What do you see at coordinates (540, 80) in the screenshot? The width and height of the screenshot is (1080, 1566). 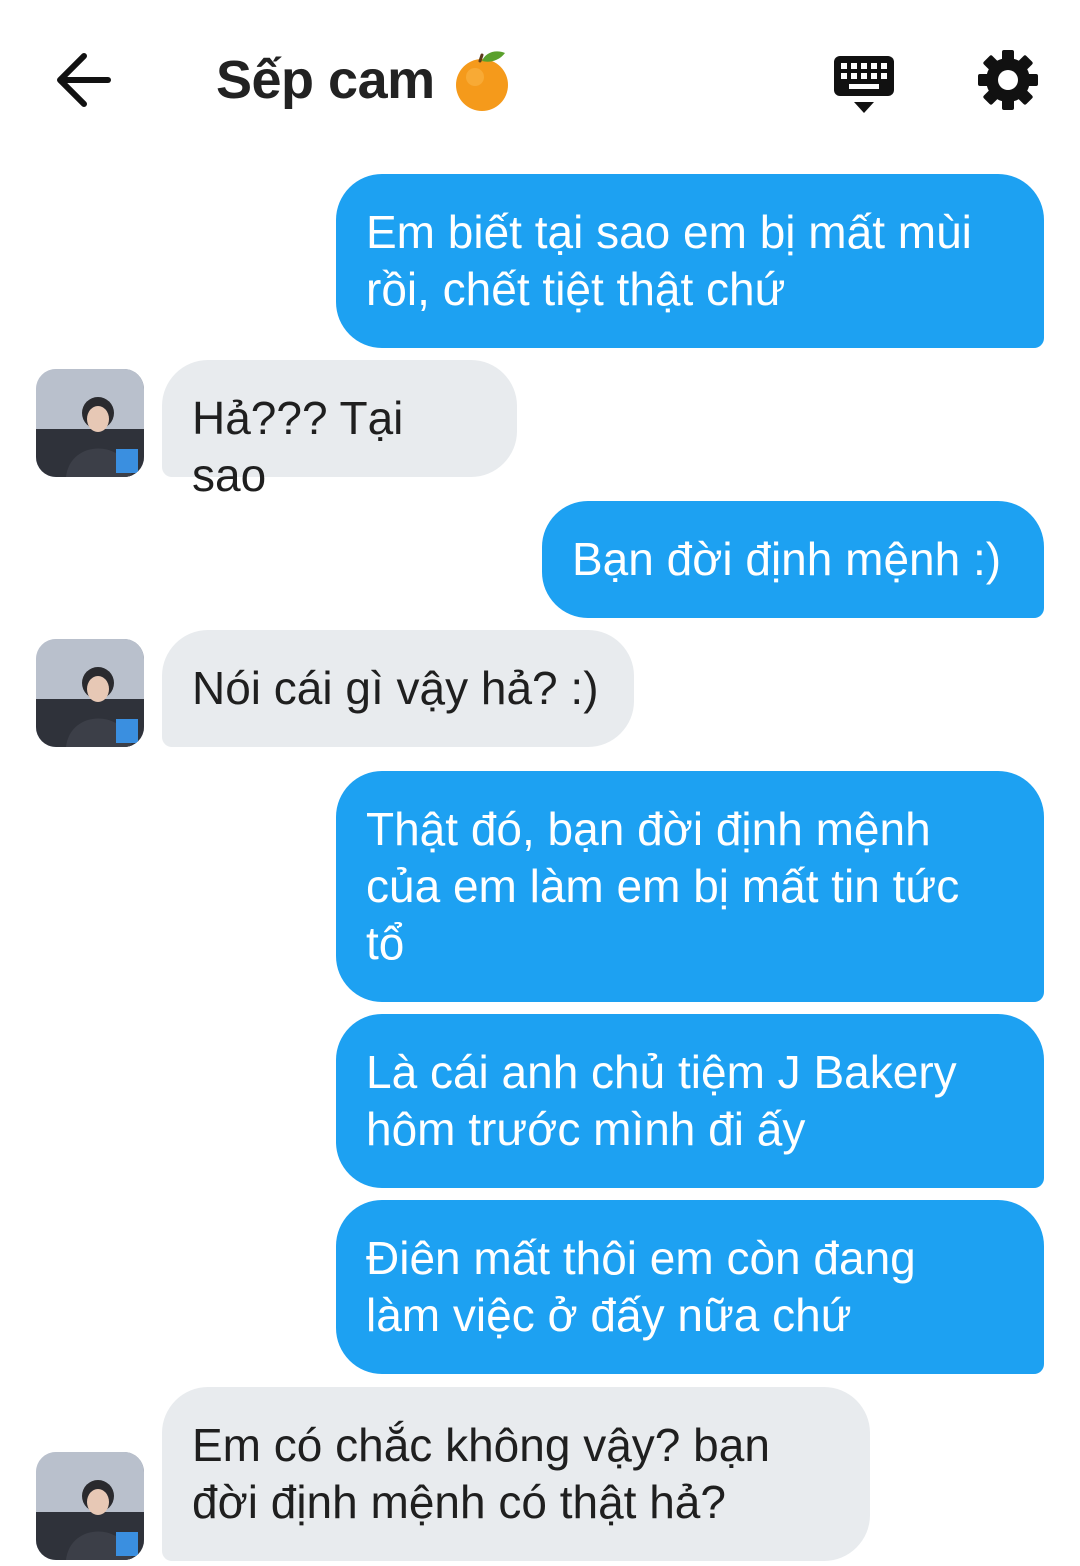 I see `chat-header: Sếp cam` at bounding box center [540, 80].